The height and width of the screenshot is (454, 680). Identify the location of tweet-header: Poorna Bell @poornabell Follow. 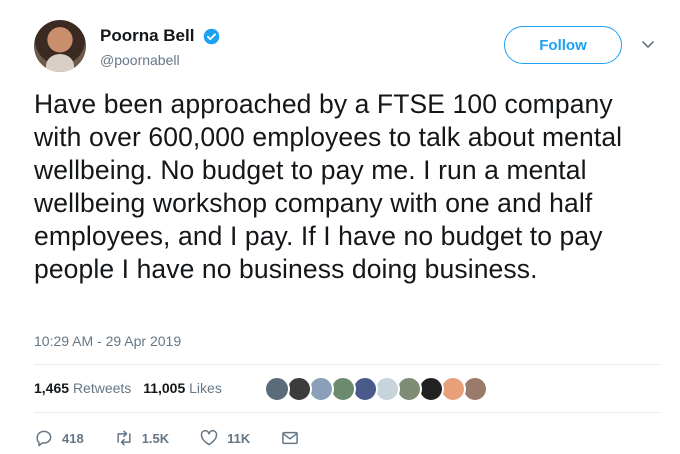
(347, 48).